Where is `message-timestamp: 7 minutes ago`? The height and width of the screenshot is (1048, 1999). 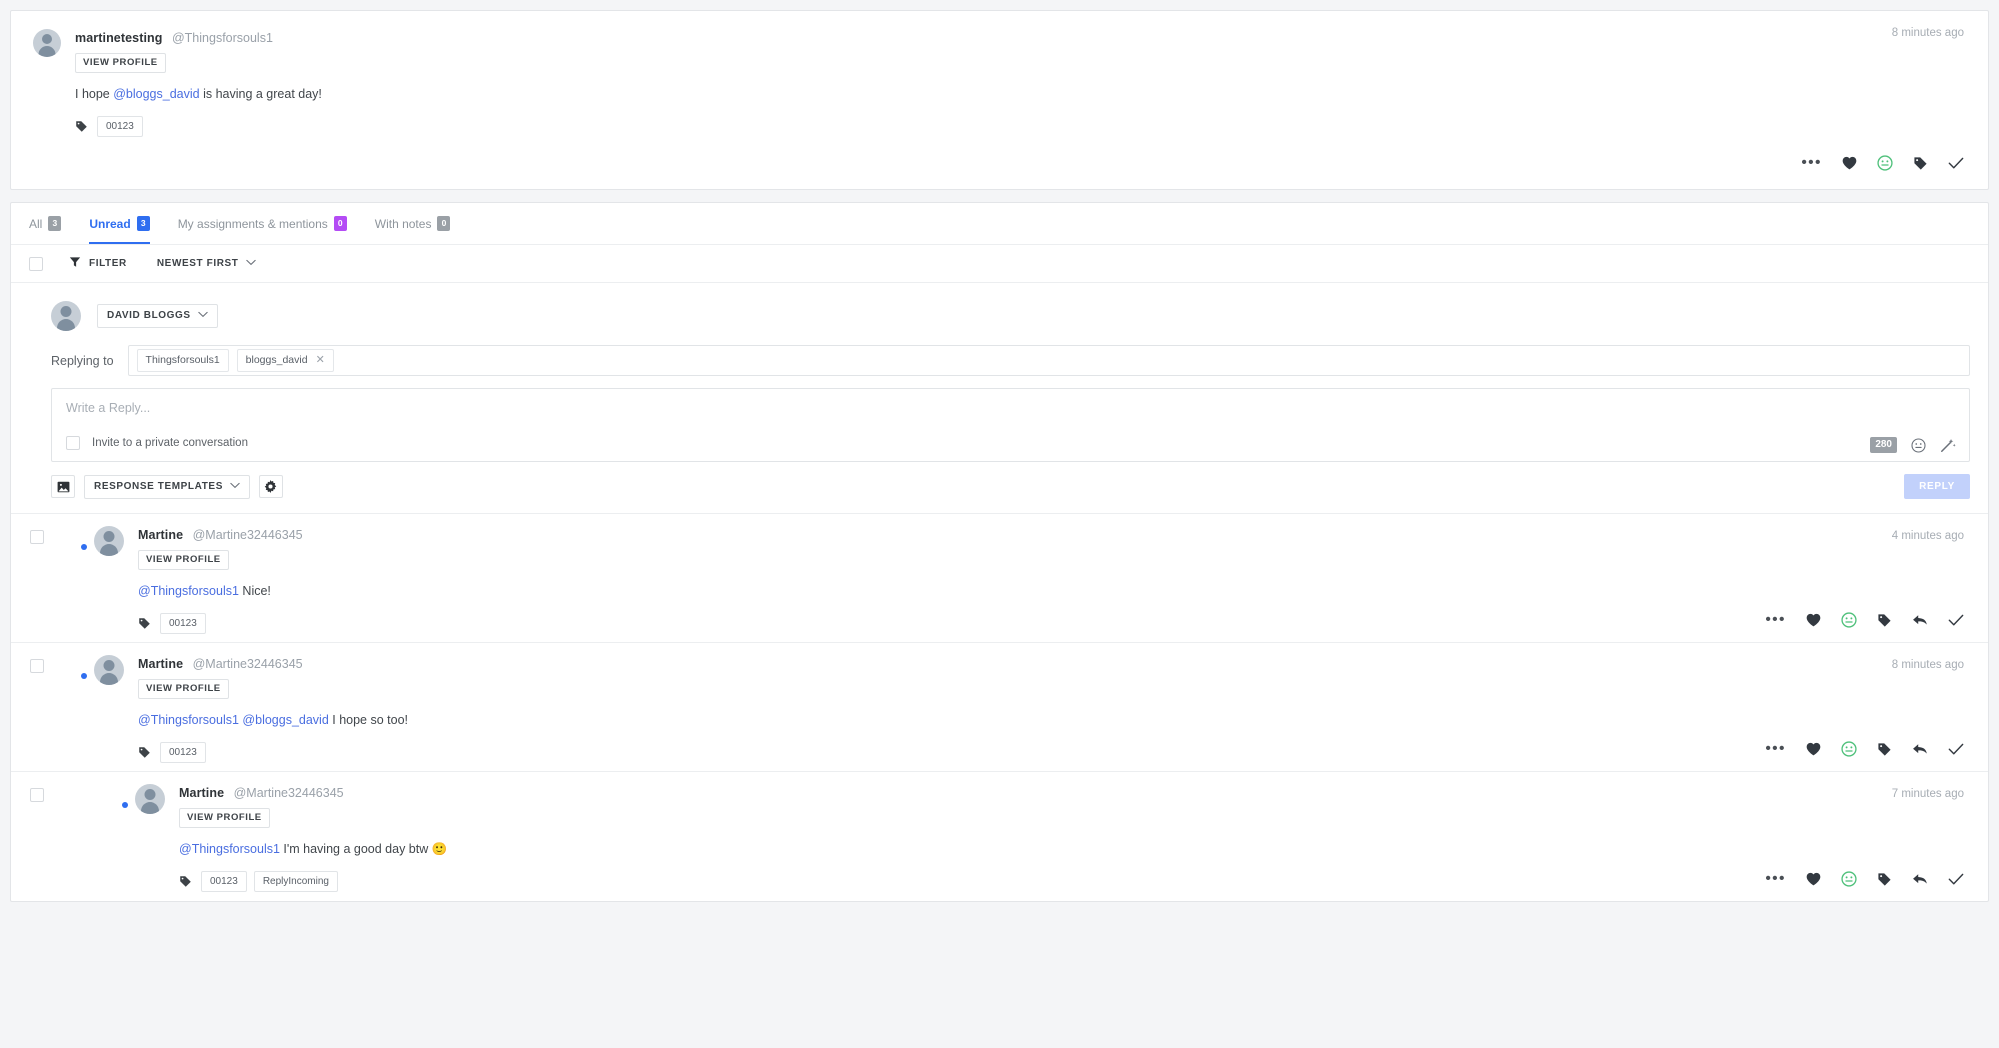
message-timestamp: 7 minutes ago is located at coordinates (1927, 794).